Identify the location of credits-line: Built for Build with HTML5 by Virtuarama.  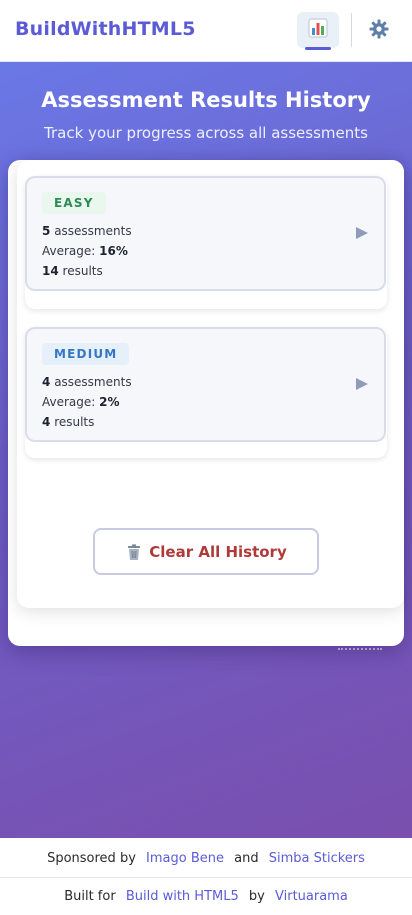
(206, 896).